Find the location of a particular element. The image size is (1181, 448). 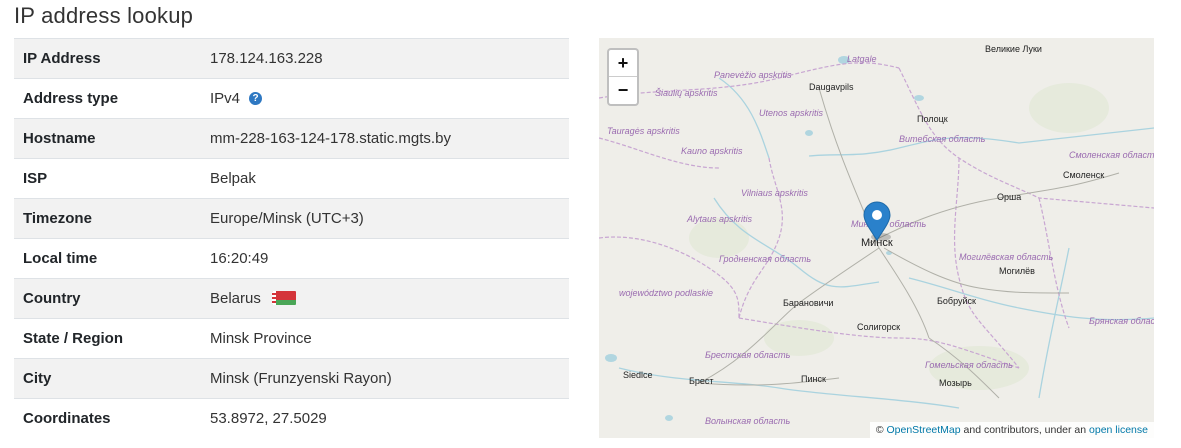

ip-address-value: 178.124.163.228 is located at coordinates (378, 58).